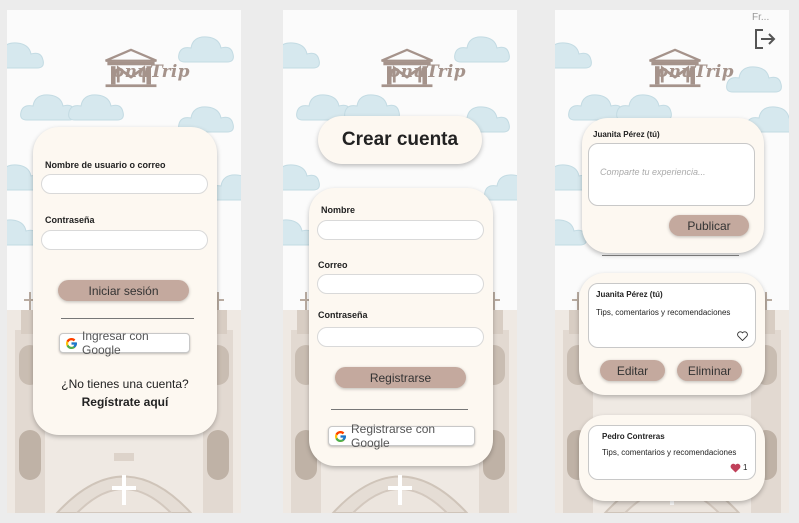 The height and width of the screenshot is (523, 799). I want to click on username-input, so click(124, 184).